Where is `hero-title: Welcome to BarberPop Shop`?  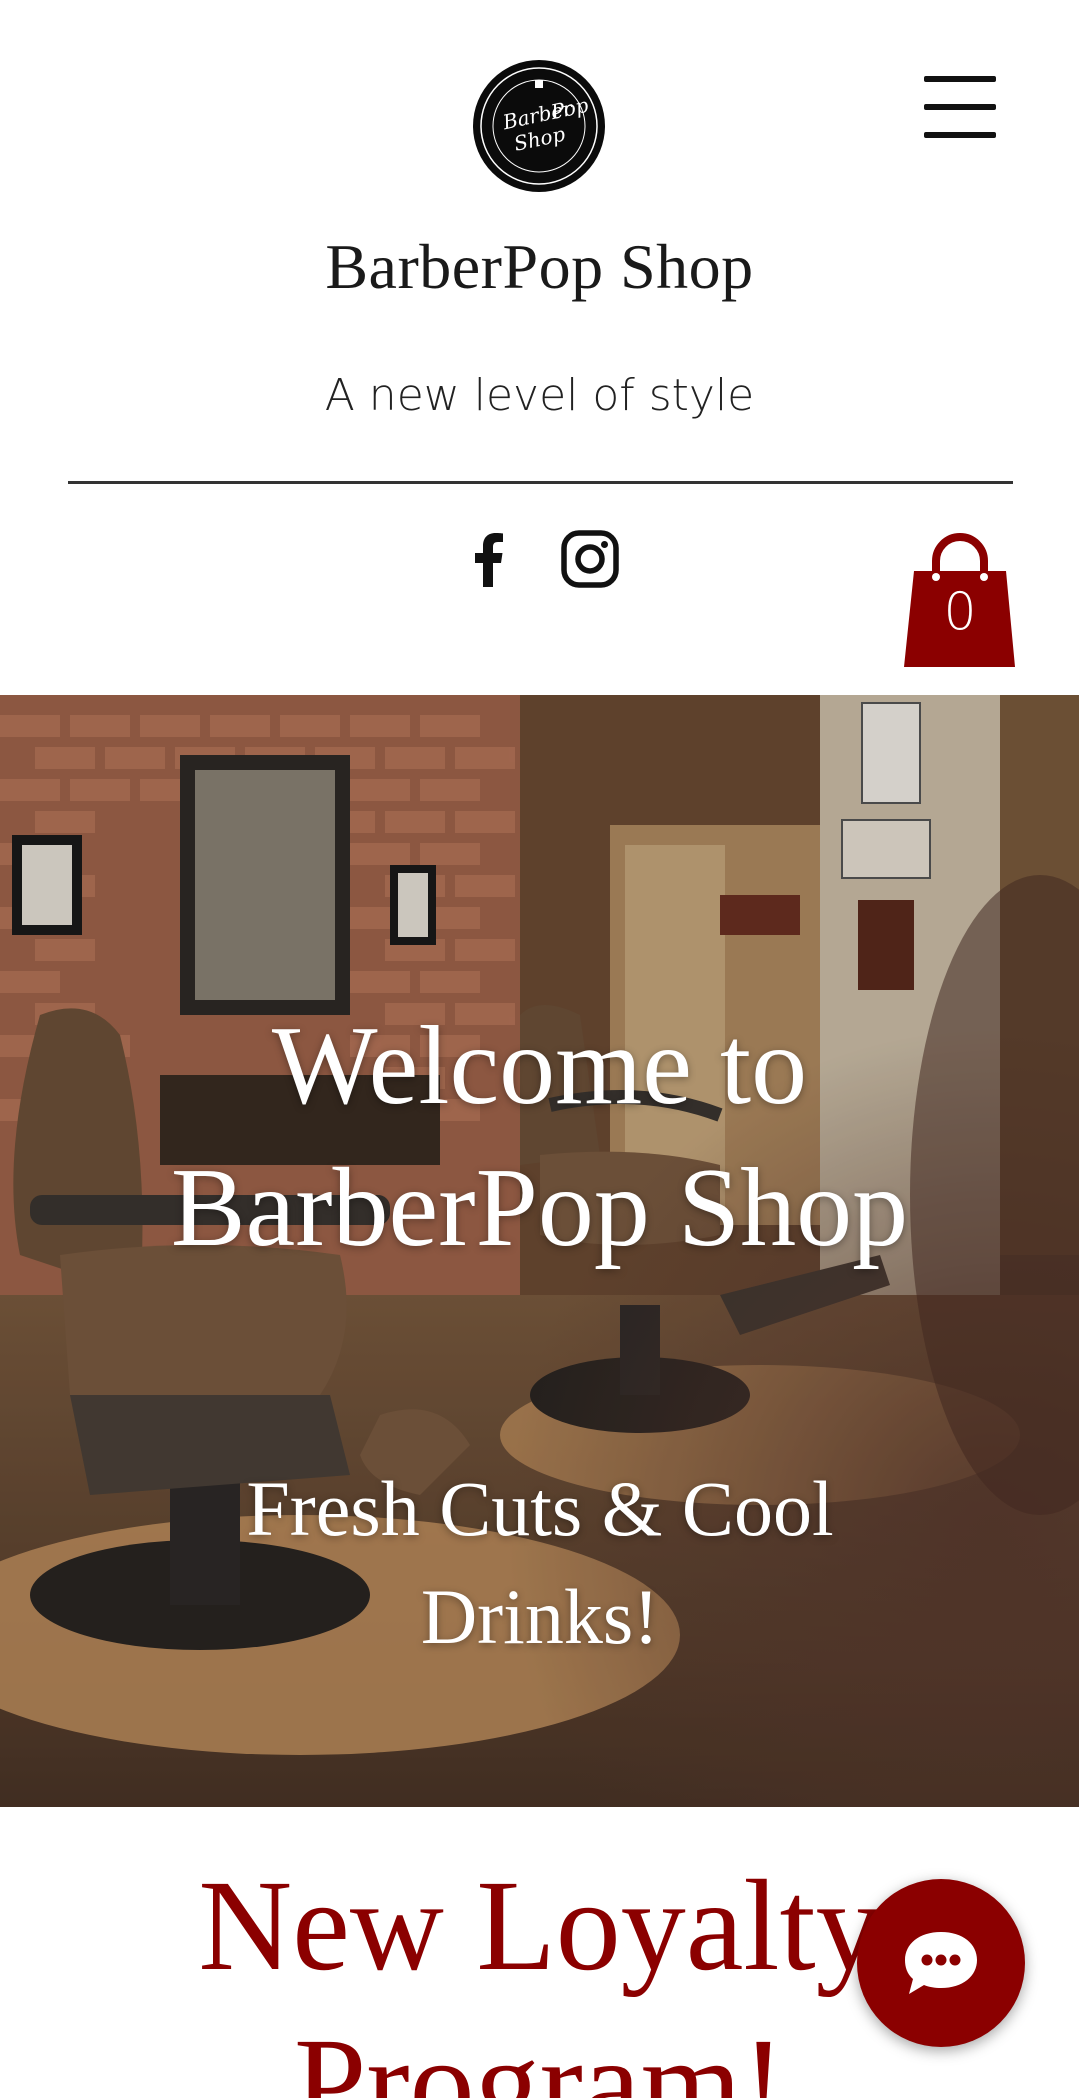
hero-title: Welcome to BarberPop Shop is located at coordinates (539, 1137).